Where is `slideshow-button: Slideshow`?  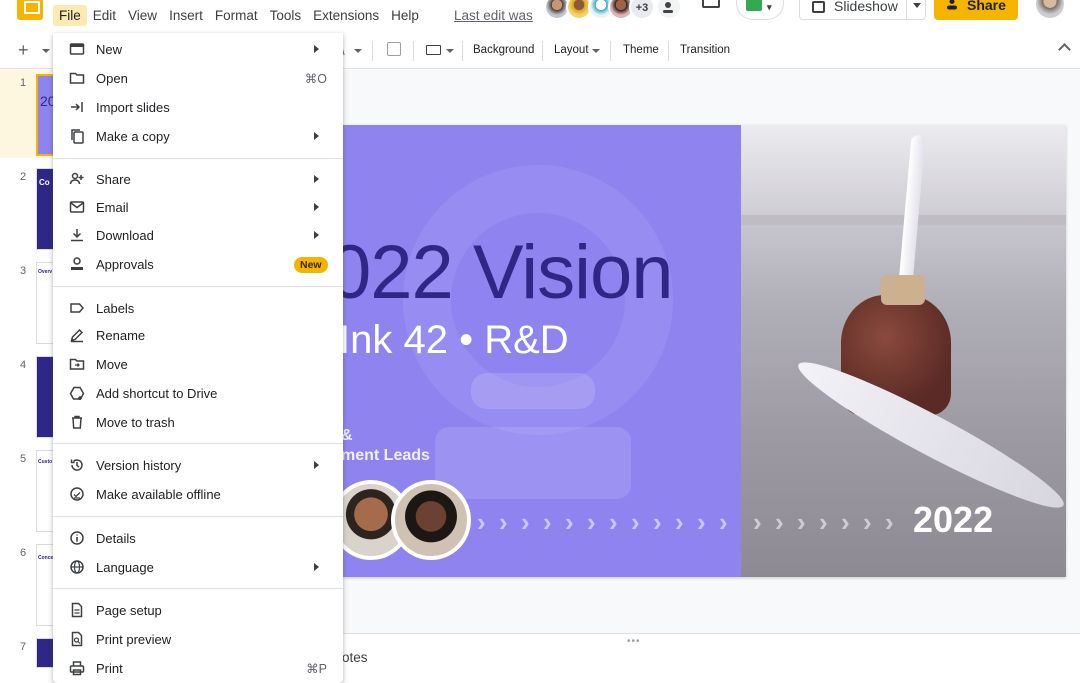 slideshow-button: Slideshow is located at coordinates (862, 10).